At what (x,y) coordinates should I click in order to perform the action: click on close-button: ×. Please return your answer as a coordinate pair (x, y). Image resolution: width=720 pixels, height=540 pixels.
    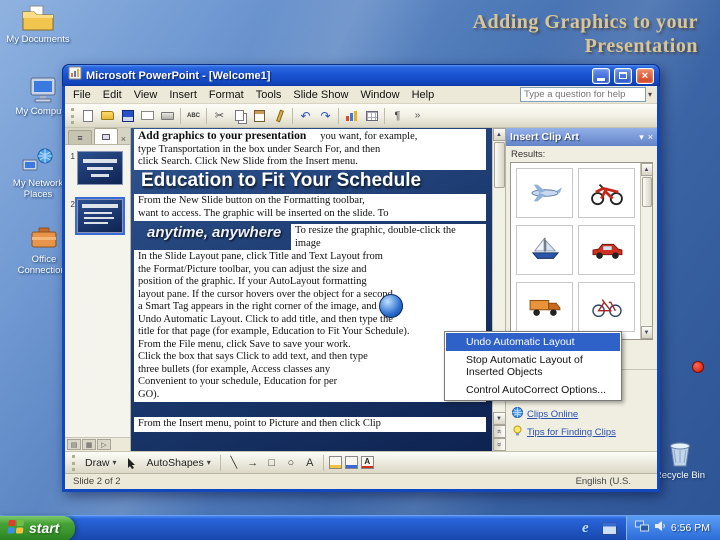
    Looking at the image, I should click on (645, 75).